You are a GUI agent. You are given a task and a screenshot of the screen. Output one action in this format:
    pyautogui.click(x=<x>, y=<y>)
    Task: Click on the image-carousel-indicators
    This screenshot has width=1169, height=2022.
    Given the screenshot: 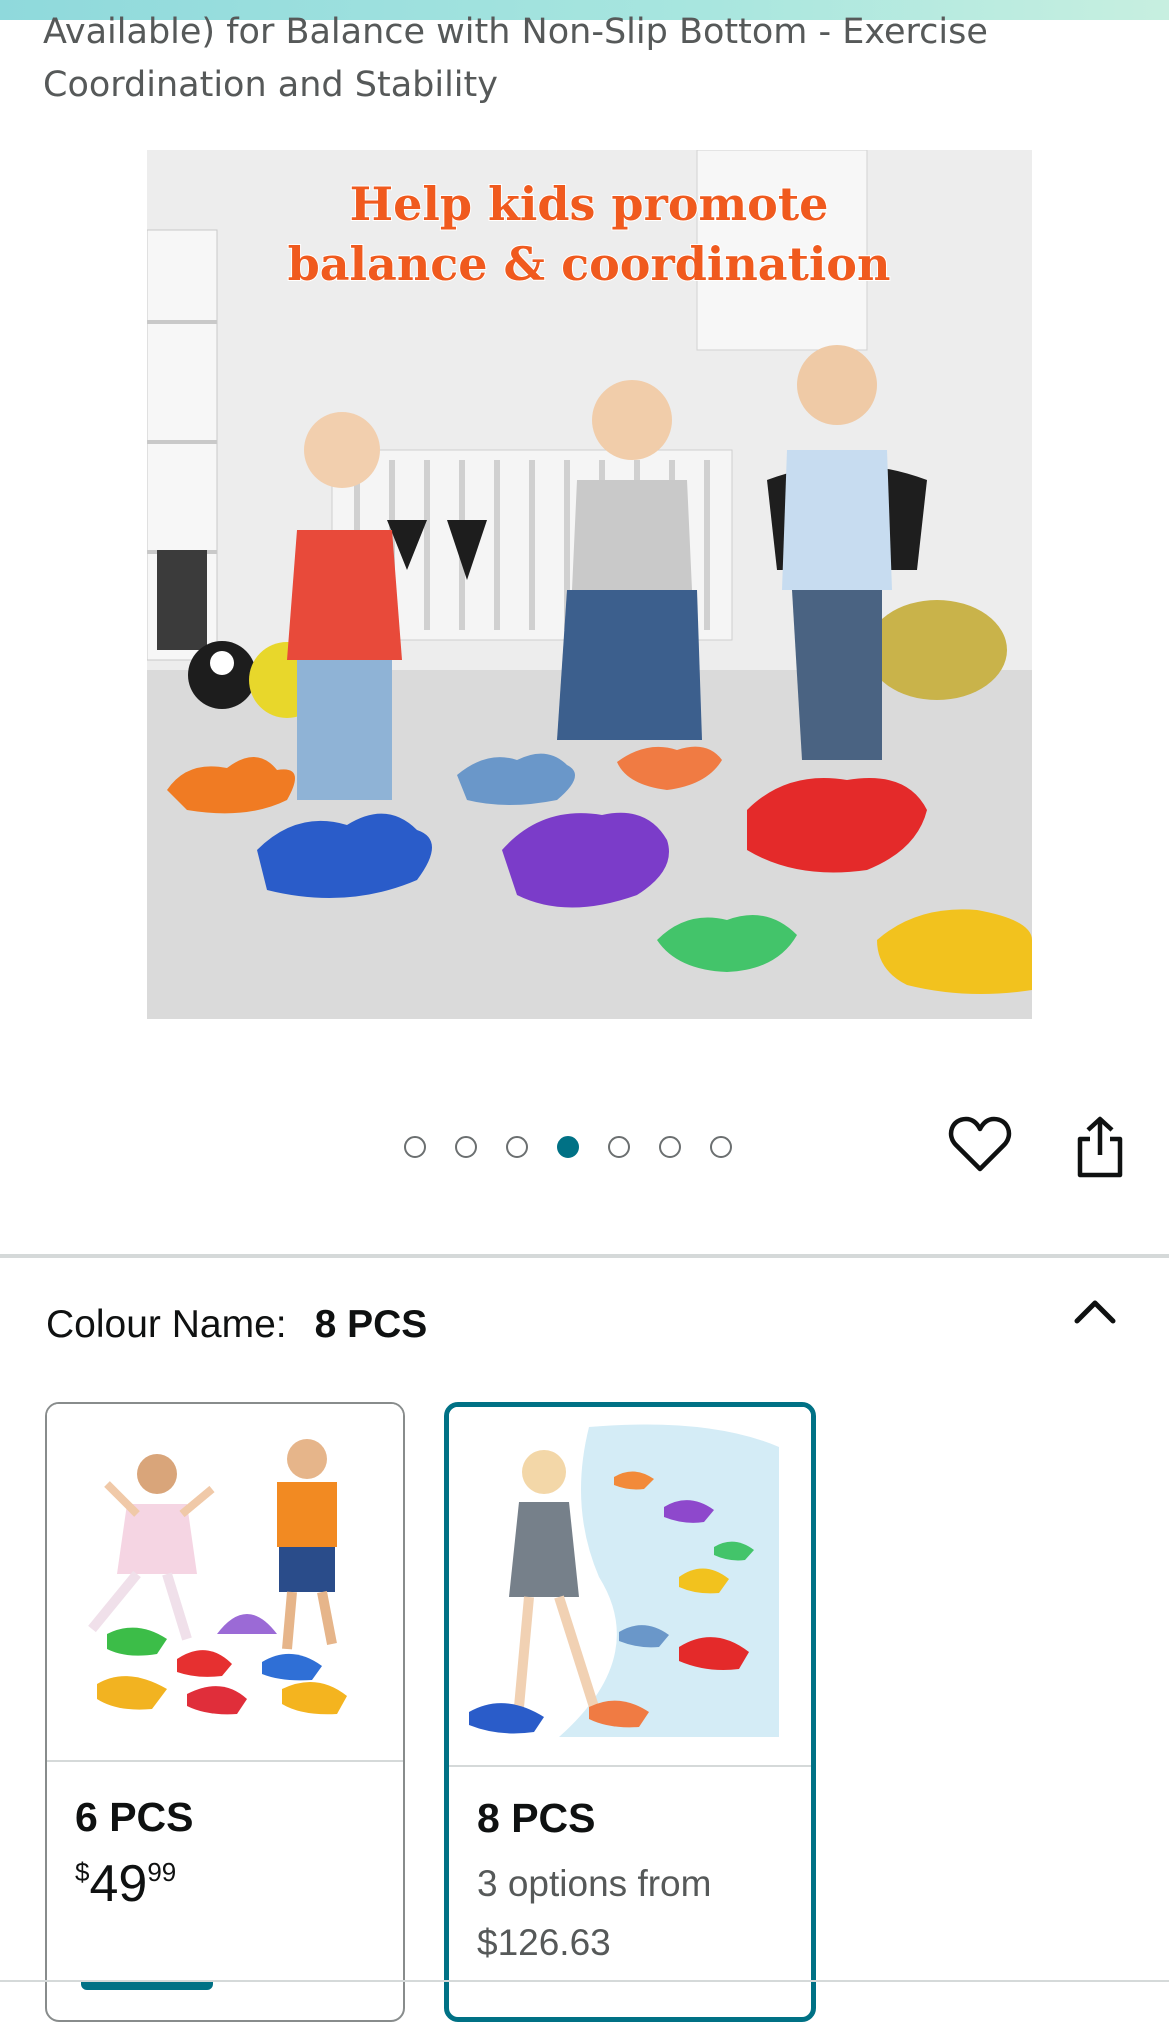 What is the action you would take?
    pyautogui.click(x=568, y=1147)
    